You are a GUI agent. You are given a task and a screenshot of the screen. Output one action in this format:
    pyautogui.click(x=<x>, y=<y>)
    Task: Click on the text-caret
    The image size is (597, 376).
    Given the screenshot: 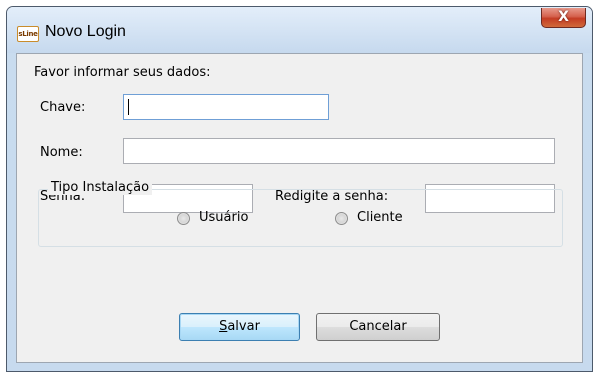 What is the action you would take?
    pyautogui.click(x=128, y=107)
    